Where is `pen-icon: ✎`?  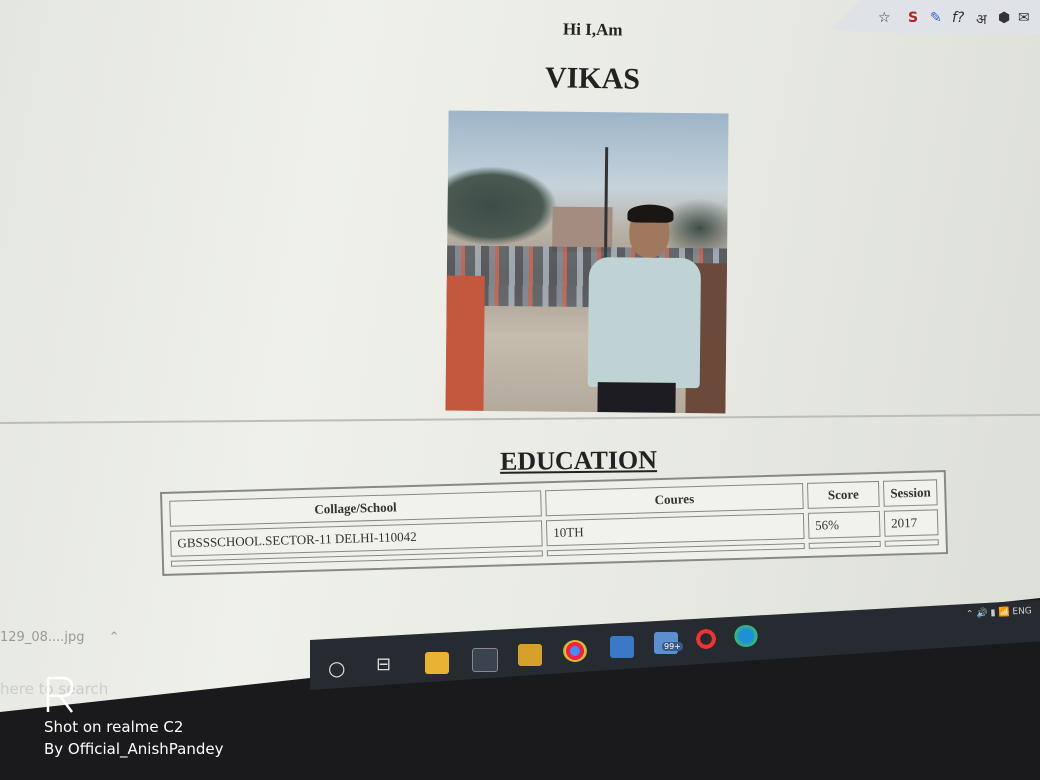
pen-icon: ✎ is located at coordinates (936, 18).